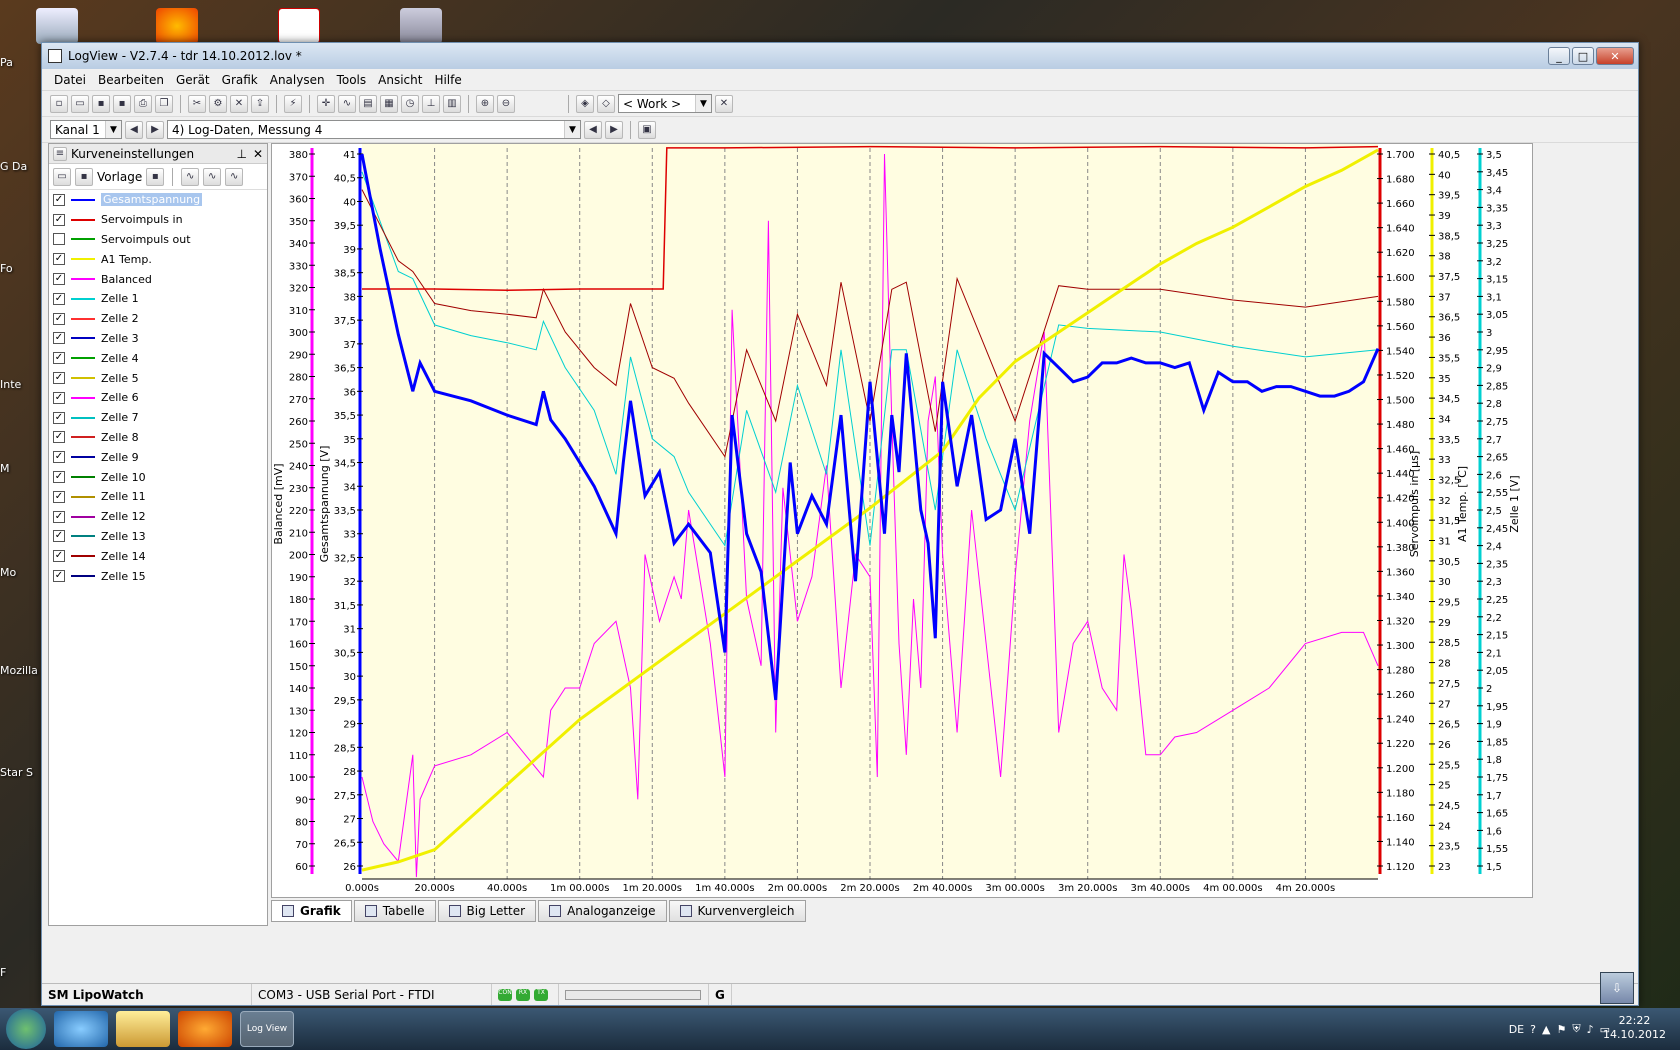 The image size is (1680, 1050). Describe the element at coordinates (606, 103) in the screenshot. I see `layout-save-icon: ◇` at that location.